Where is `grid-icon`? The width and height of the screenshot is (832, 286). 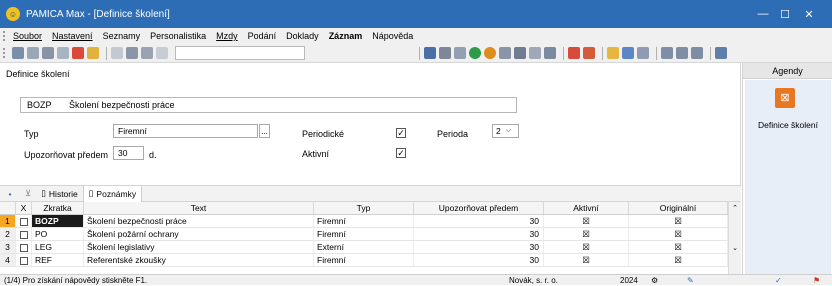
grid-icon is located at coordinates (643, 53).